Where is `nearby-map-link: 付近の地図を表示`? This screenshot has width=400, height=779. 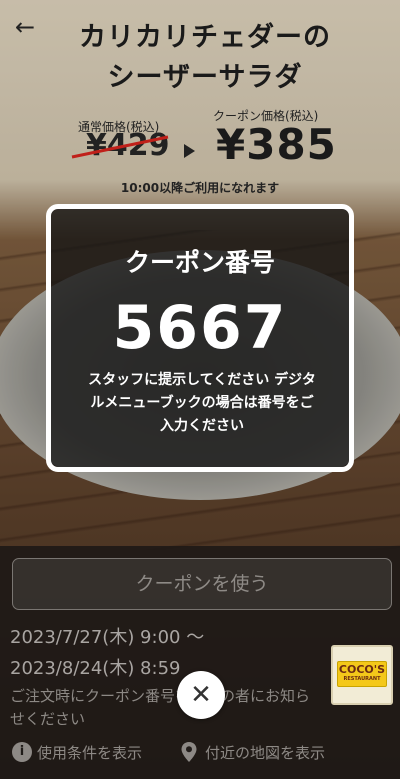 nearby-map-link: 付近の地図を表示 is located at coordinates (265, 752).